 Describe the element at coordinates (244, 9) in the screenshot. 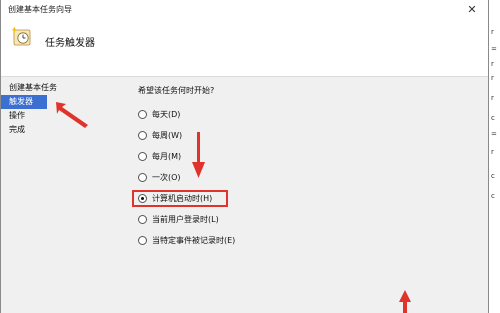

I see `title-bar: 创建基本任务向导 ✕` at that location.